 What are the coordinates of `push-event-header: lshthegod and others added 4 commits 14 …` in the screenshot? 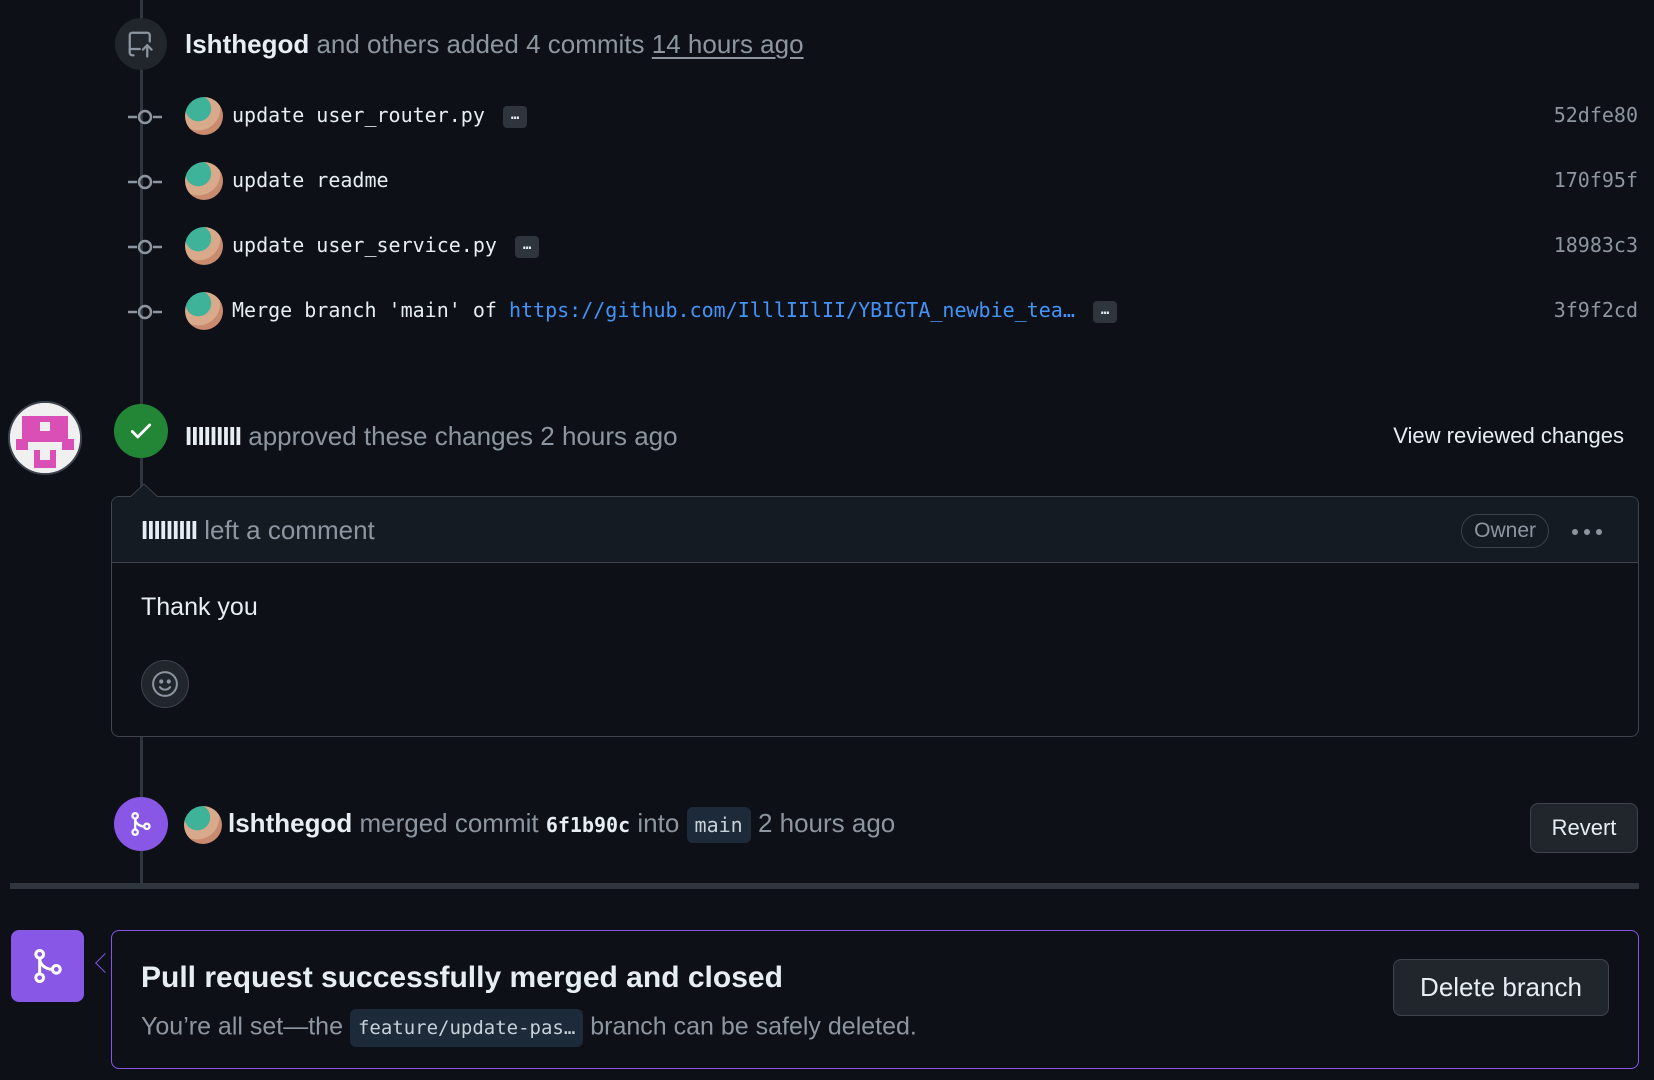 It's located at (494, 44).